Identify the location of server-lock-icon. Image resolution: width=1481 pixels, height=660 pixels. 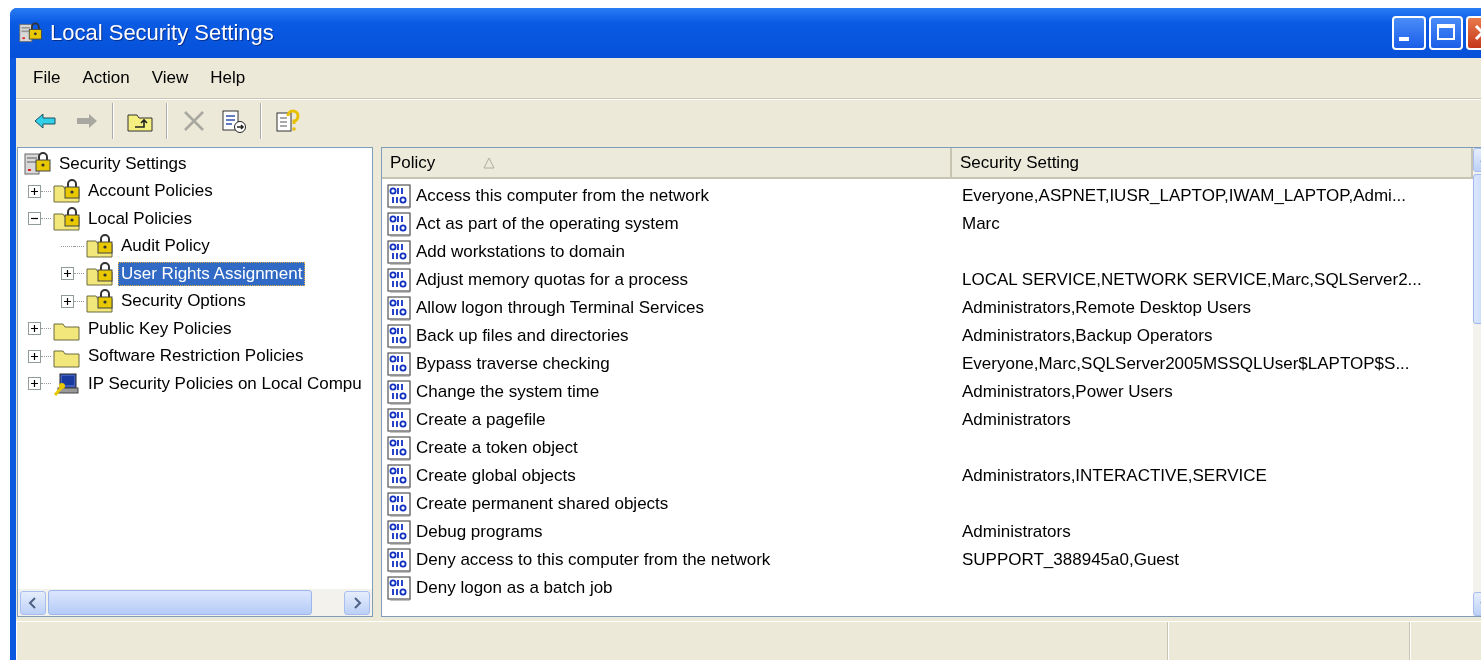
(38, 163).